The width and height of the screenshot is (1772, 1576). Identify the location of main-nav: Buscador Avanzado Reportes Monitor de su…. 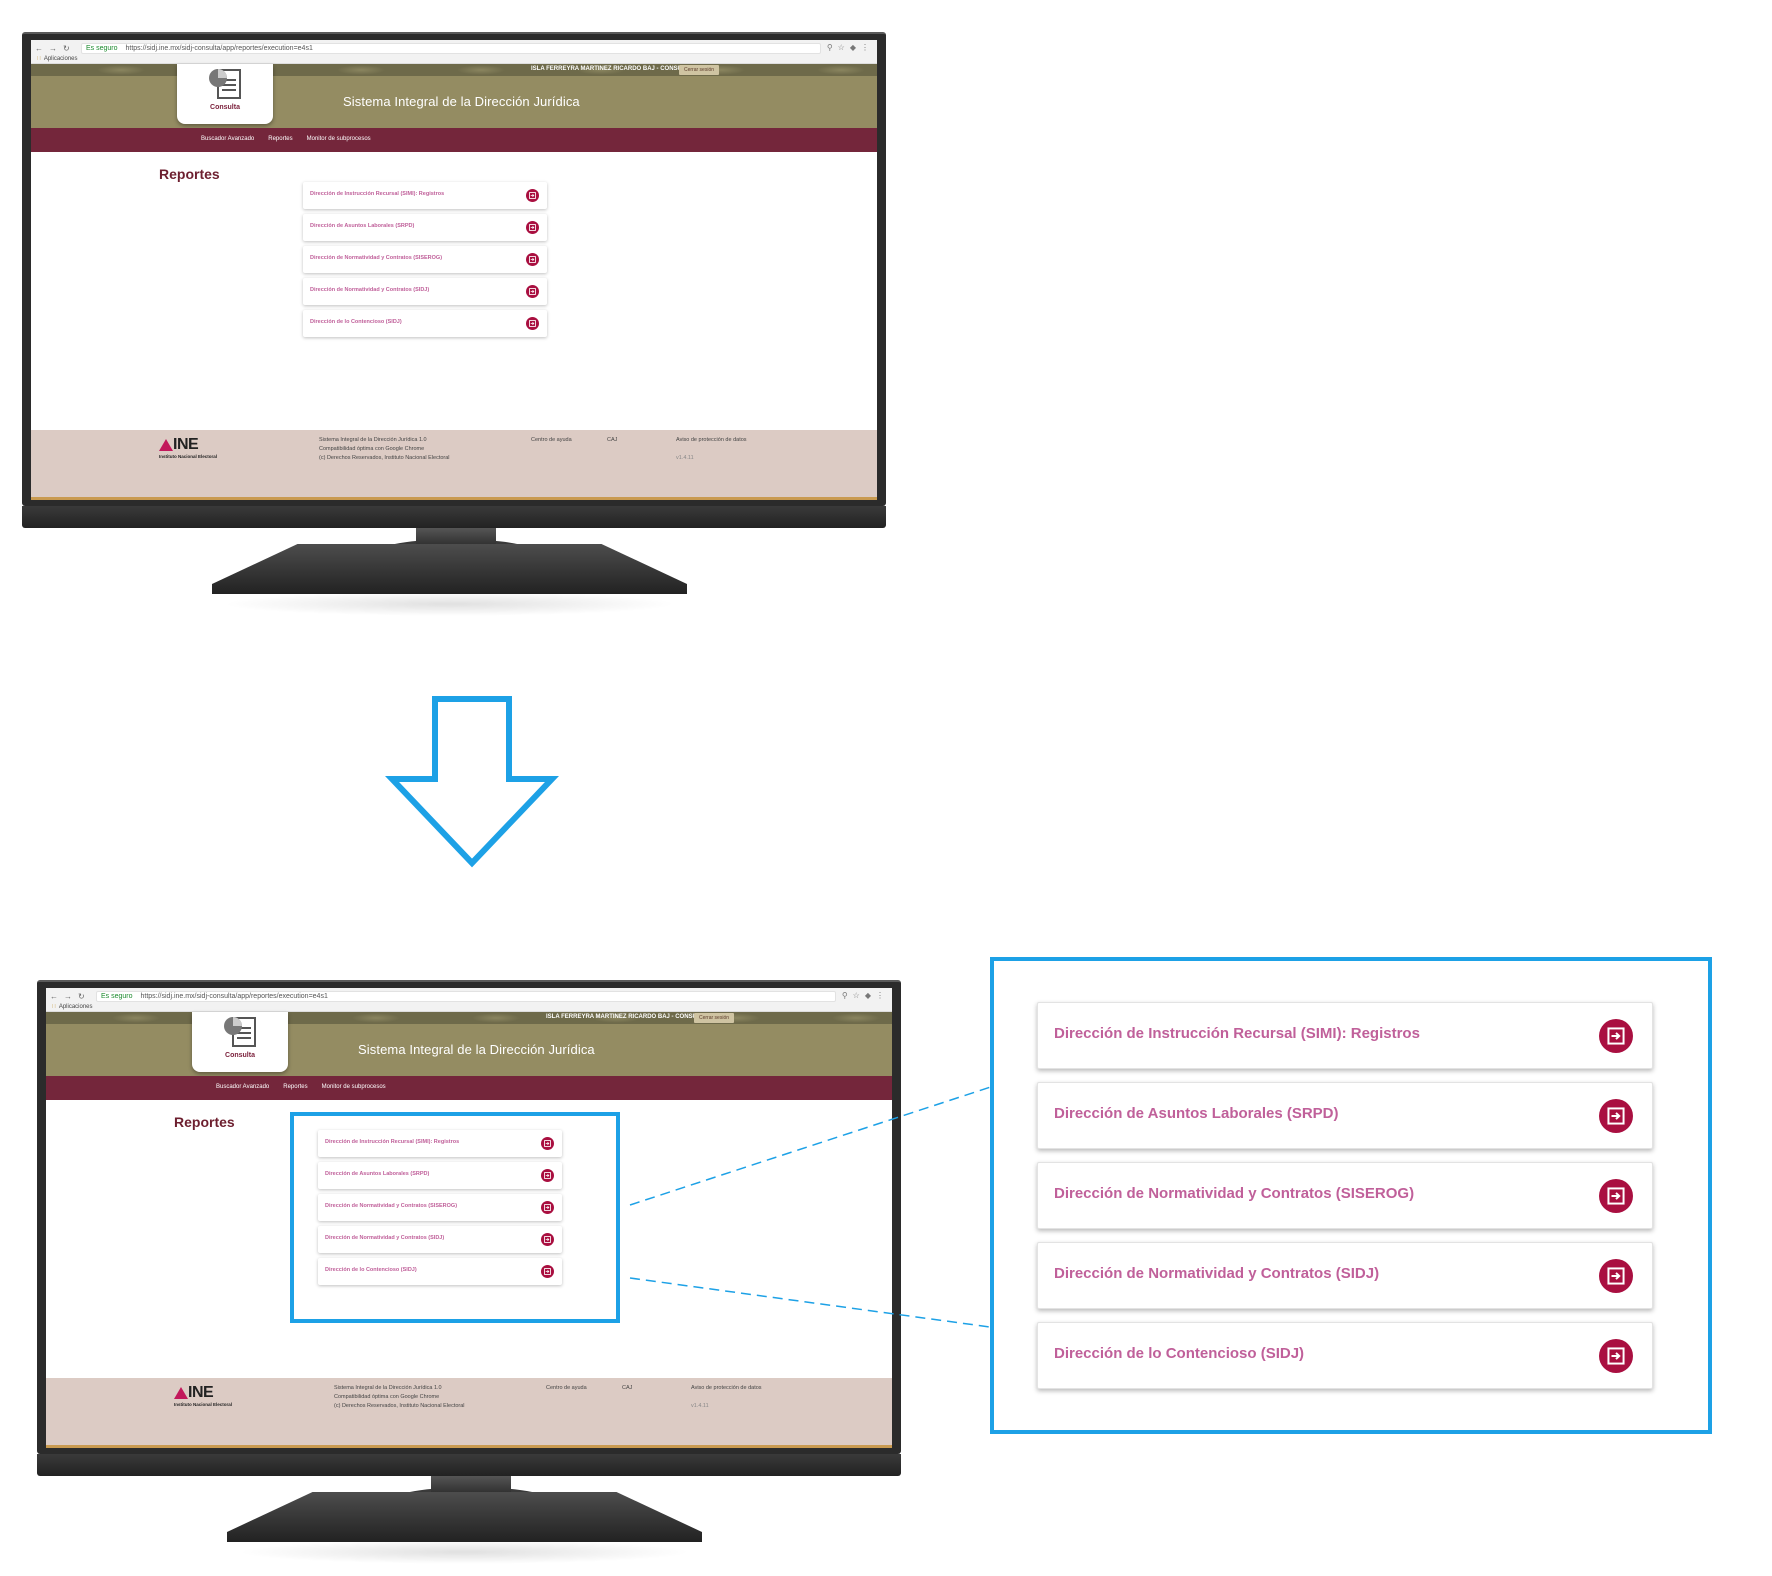
(469, 1088).